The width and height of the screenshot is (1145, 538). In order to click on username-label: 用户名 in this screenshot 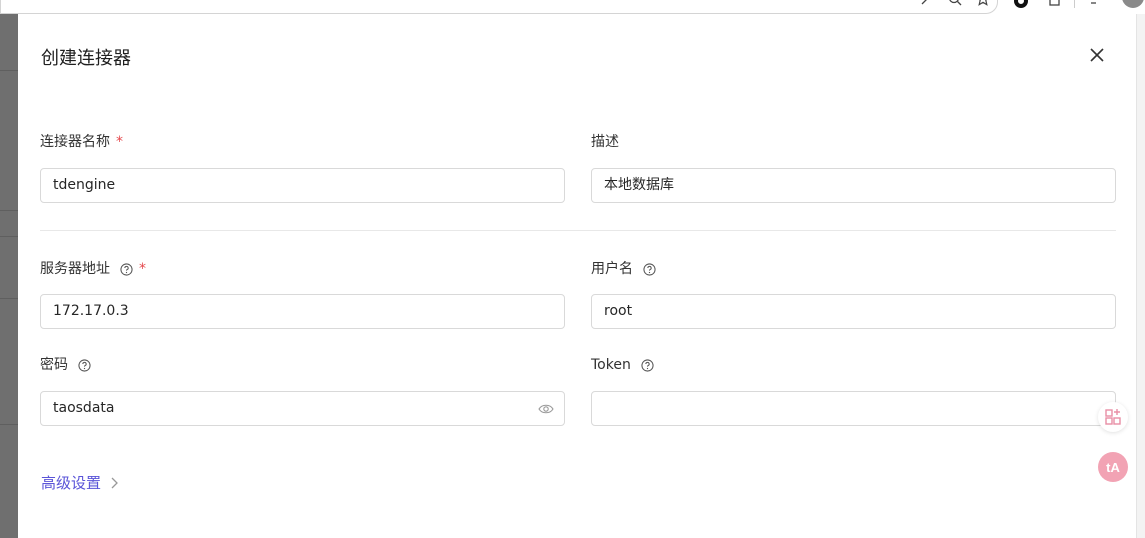, I will do `click(623, 269)`.